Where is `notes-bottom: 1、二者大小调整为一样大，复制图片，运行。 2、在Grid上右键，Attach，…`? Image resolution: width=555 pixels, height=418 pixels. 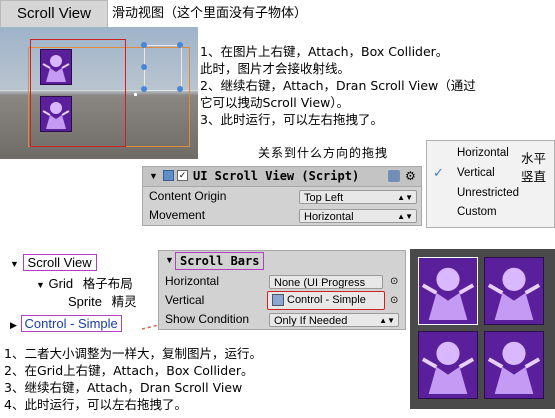
notes-bottom: 1、二者大小调整为一样大，复制图片，运行。 2、在Grid上右键，Attach，… is located at coordinates (133, 379).